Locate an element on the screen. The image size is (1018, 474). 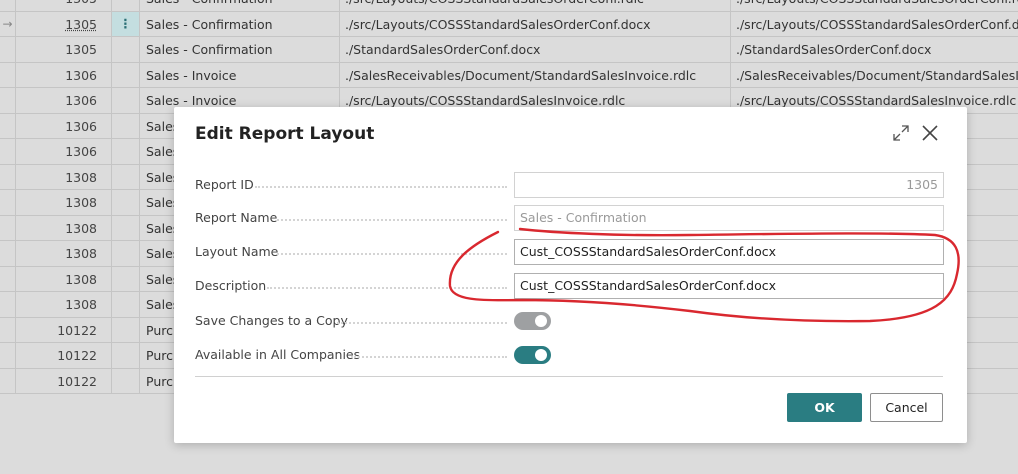
layout-name-field: Cust_COSSStandardSalesOrderConf.docx is located at coordinates (729, 252).